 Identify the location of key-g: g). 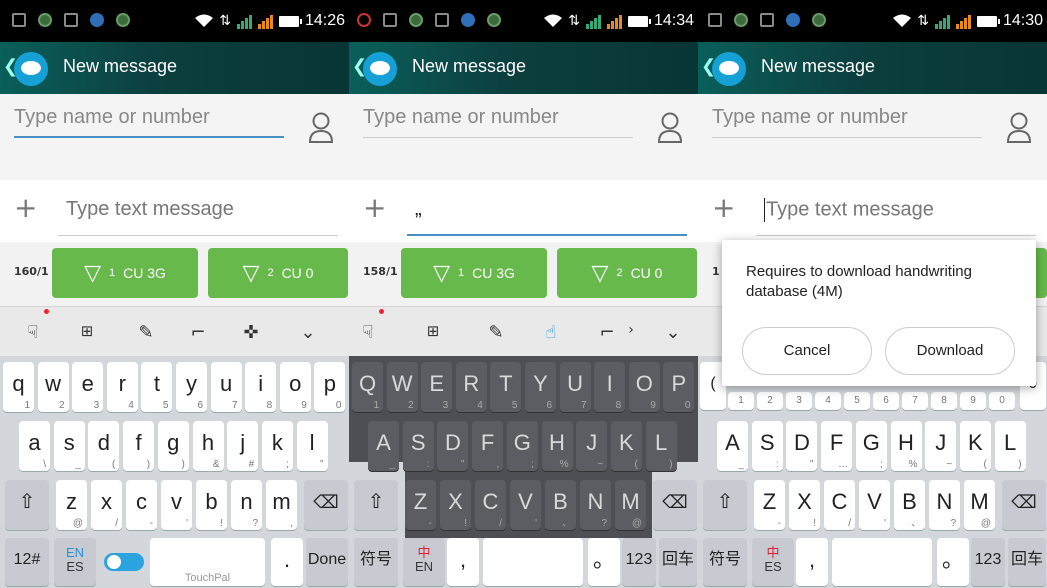
(173, 446).